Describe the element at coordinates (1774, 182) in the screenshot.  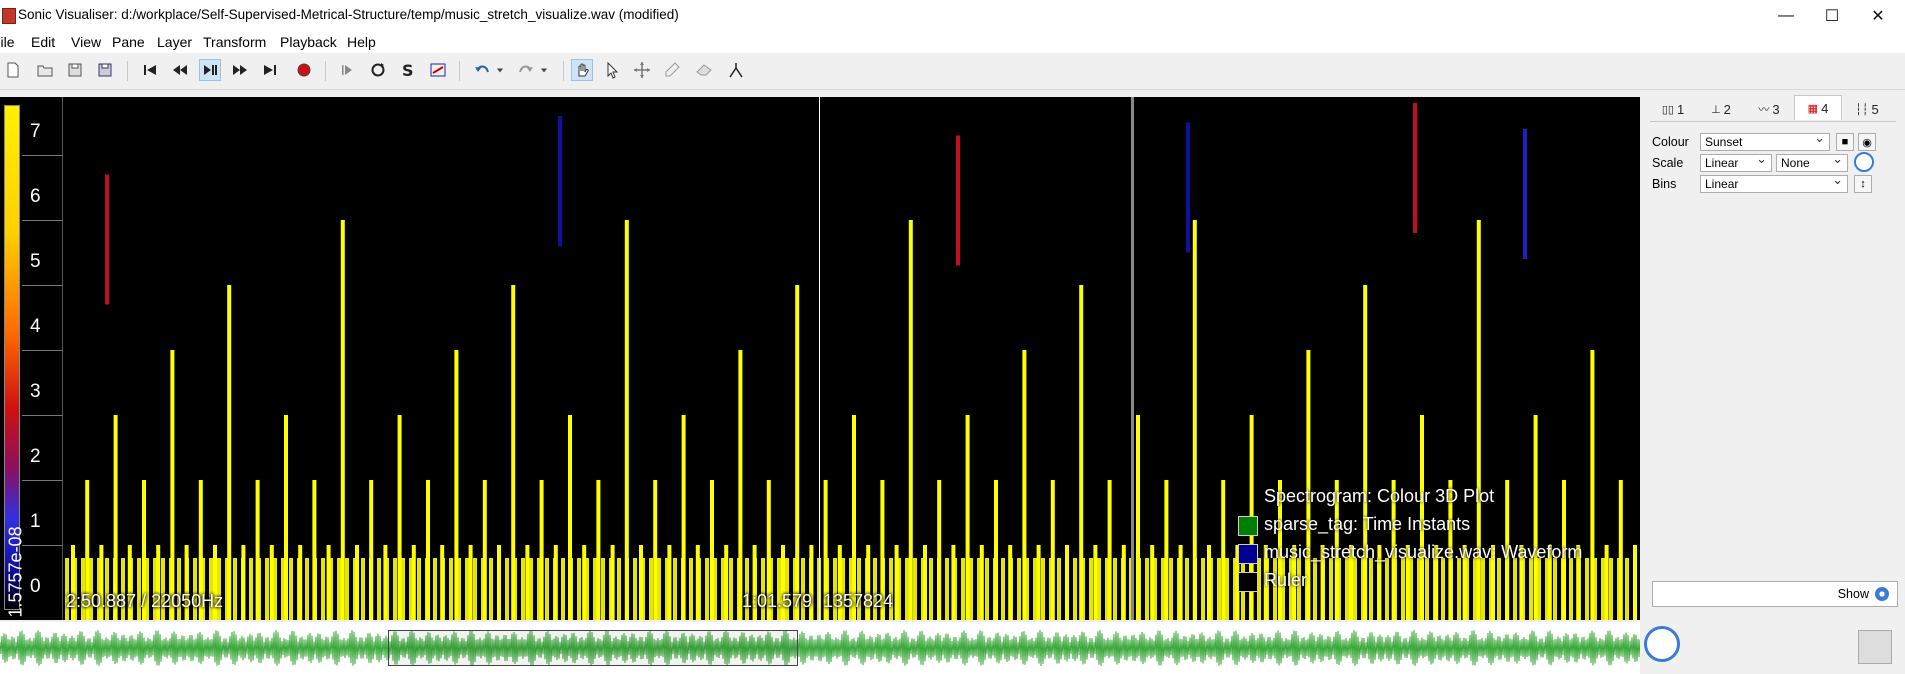
I see `bins-select: Linear` at that location.